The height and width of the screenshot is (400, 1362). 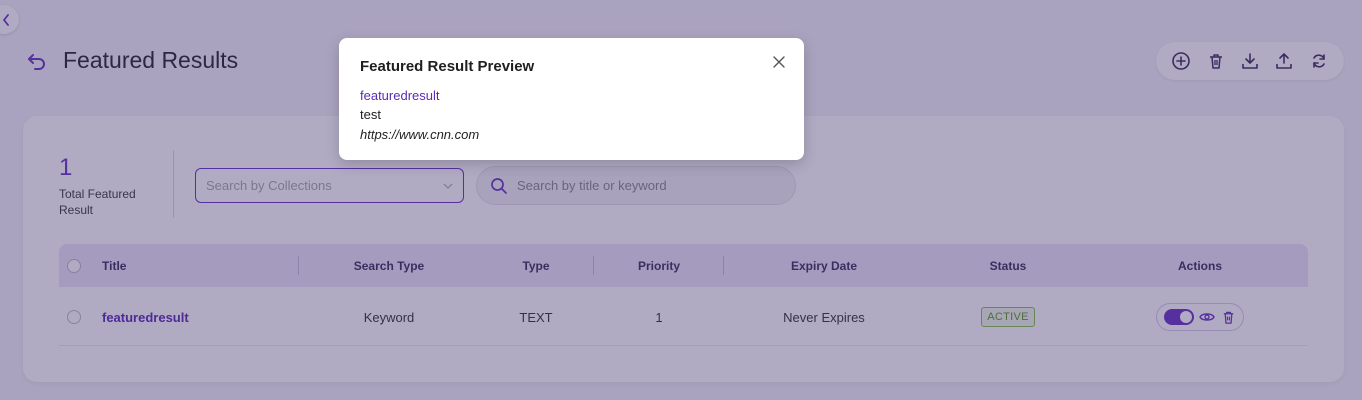 I want to click on preview-description: test, so click(x=370, y=114).